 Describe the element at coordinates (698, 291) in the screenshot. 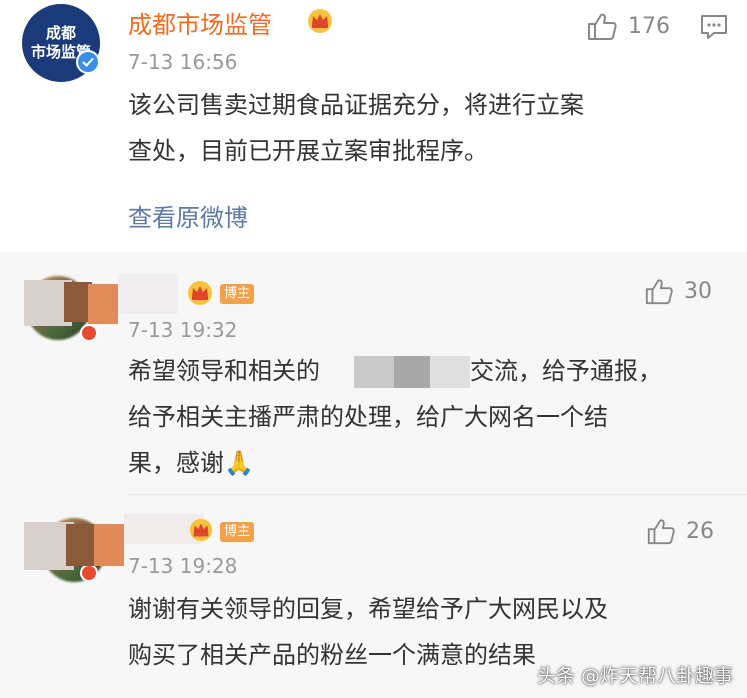

I see `comment-like-count: 30` at that location.